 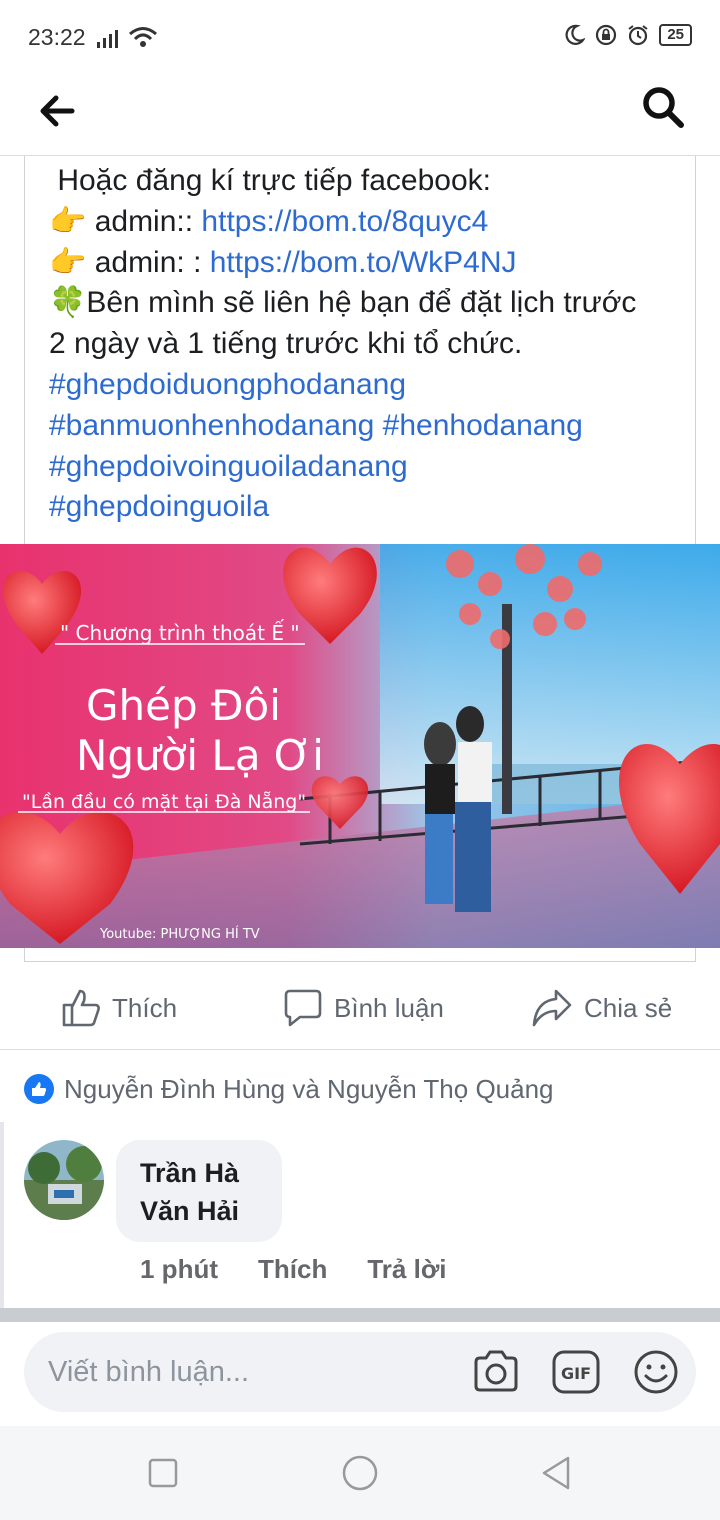 What do you see at coordinates (406, 1269) in the screenshot?
I see `comment-reply-button: Trả lời` at bounding box center [406, 1269].